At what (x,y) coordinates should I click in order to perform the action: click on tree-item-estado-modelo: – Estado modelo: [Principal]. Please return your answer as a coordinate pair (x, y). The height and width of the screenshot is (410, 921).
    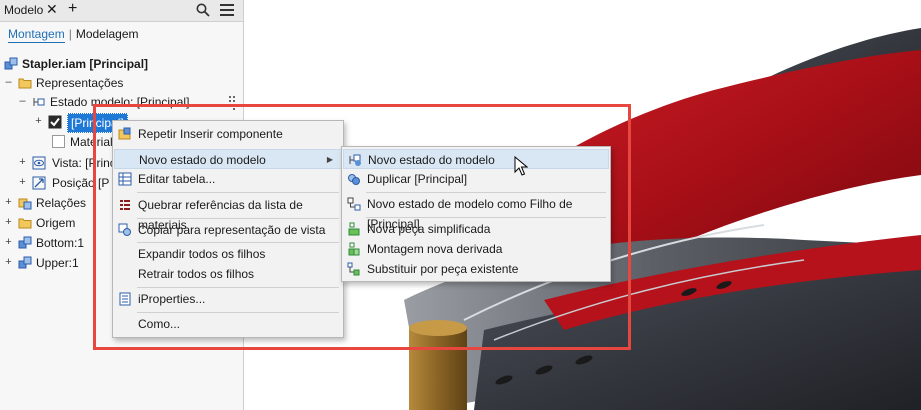
    Looking at the image, I should click on (129, 102).